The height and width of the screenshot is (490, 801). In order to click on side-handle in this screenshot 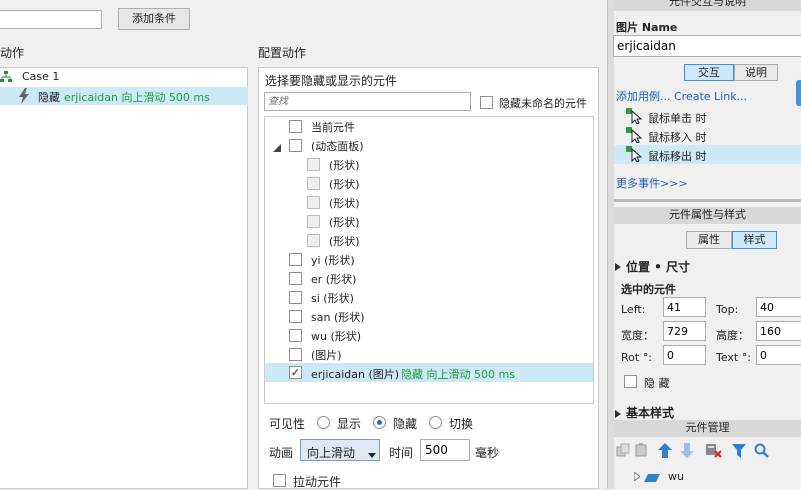, I will do `click(798, 93)`.